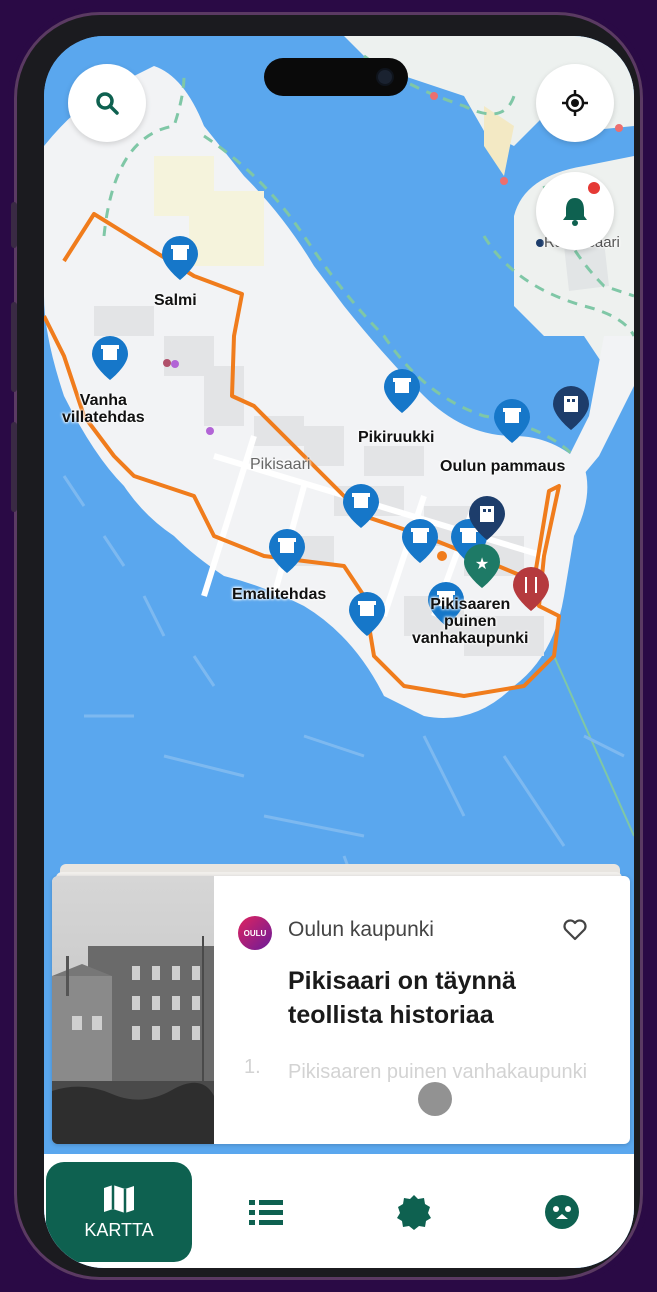 The image size is (657, 1292). I want to click on list-icon, so click(266, 1212).